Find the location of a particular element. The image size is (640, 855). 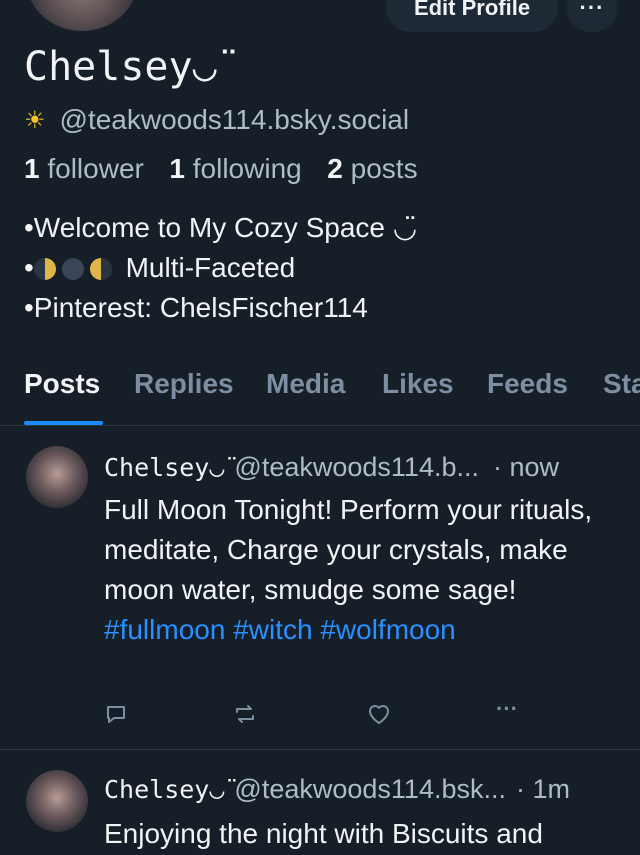

profile-stats: 1 follower 1 following 2 posts is located at coordinates (221, 169).